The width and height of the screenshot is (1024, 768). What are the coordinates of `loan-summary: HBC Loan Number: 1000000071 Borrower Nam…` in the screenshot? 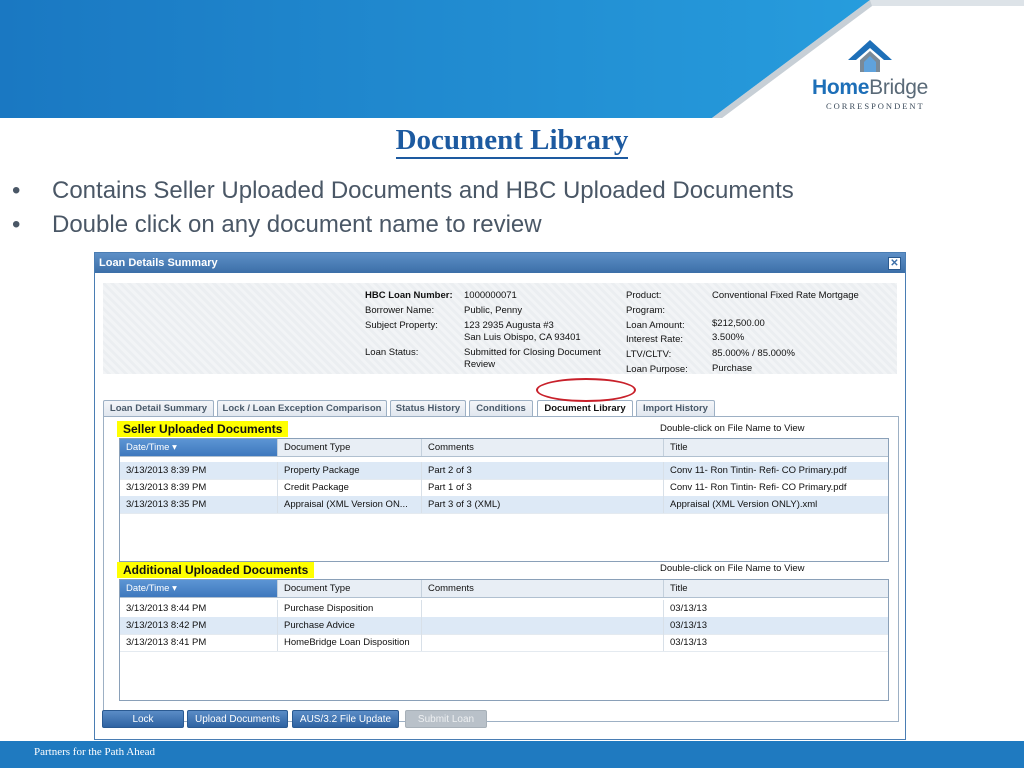 It's located at (500, 329).